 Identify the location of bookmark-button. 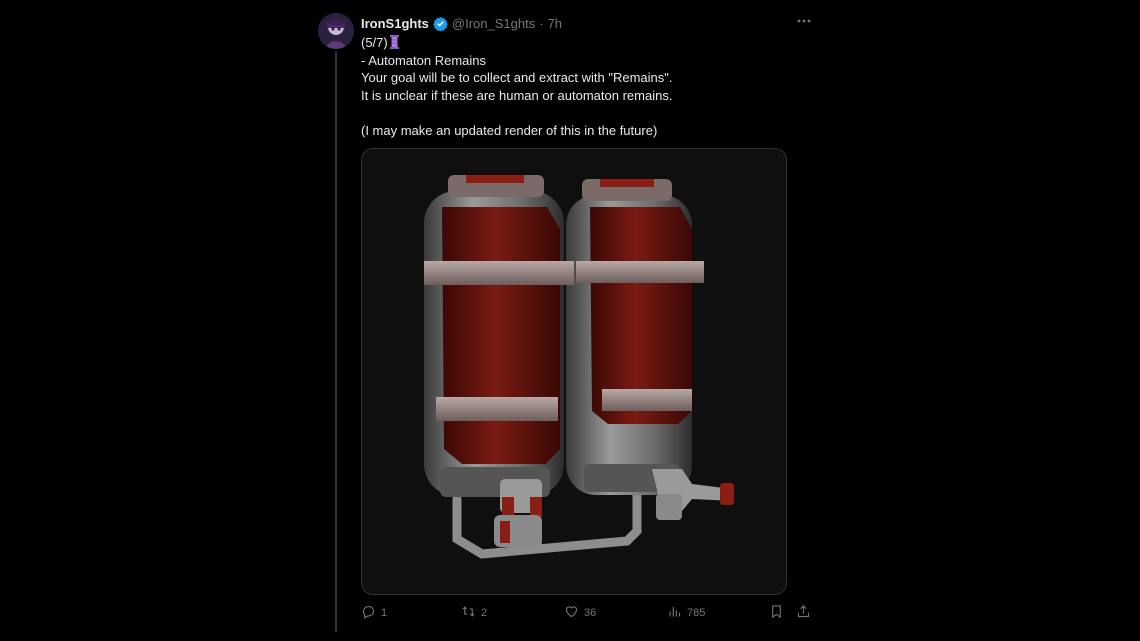
(776, 613).